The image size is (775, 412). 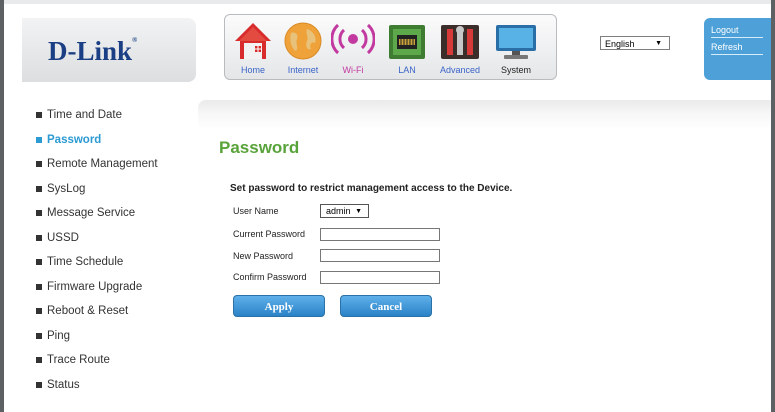 What do you see at coordinates (386, 306) in the screenshot?
I see `cancel-button: Cancel` at bounding box center [386, 306].